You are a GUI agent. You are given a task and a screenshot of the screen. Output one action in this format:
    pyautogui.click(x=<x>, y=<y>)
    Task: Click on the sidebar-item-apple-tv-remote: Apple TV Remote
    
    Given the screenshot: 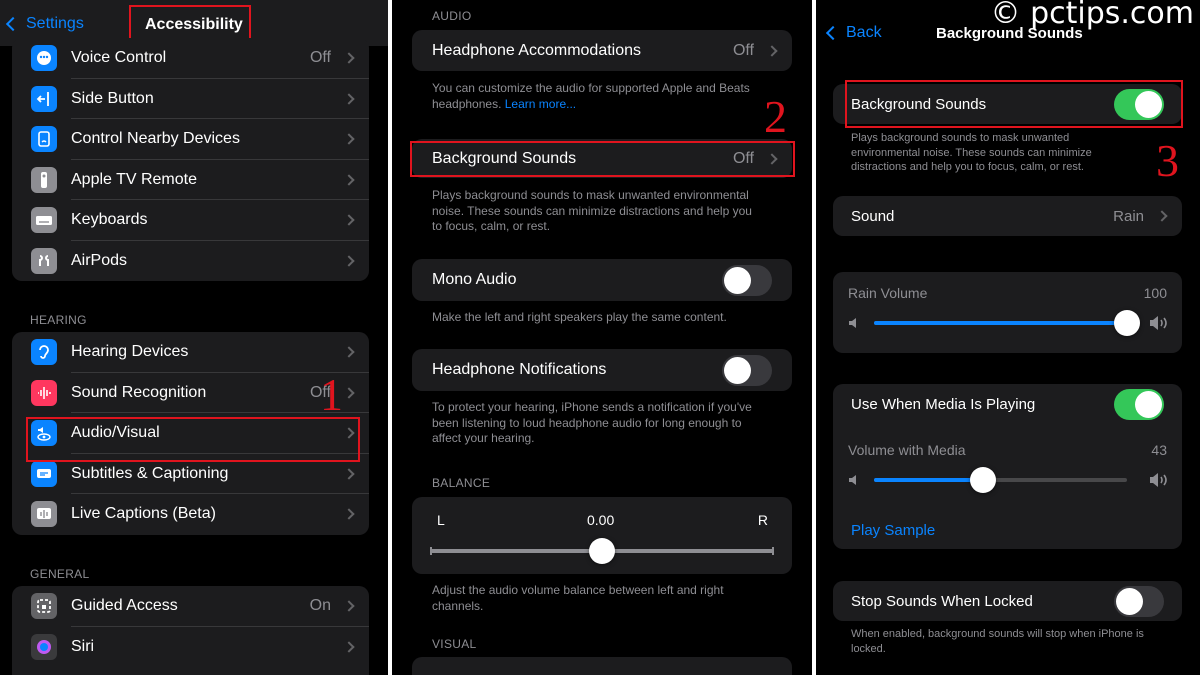 What is the action you would take?
    pyautogui.click(x=190, y=180)
    